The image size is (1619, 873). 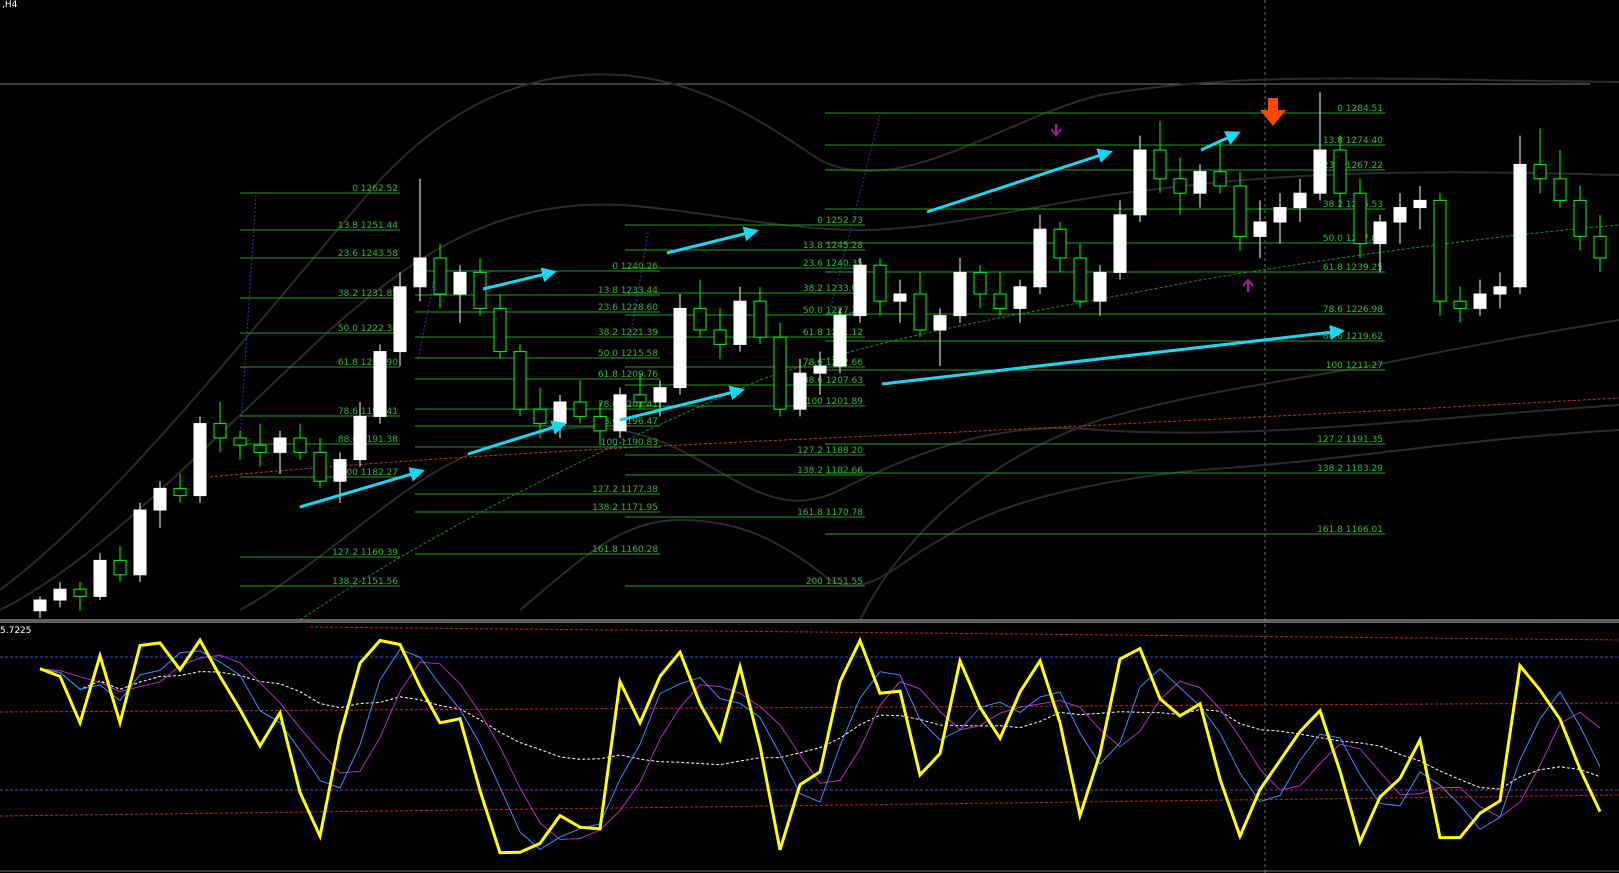 What do you see at coordinates (1350, 440) in the screenshot?
I see `fib-set-4-label-9: 127.2 1191.35` at bounding box center [1350, 440].